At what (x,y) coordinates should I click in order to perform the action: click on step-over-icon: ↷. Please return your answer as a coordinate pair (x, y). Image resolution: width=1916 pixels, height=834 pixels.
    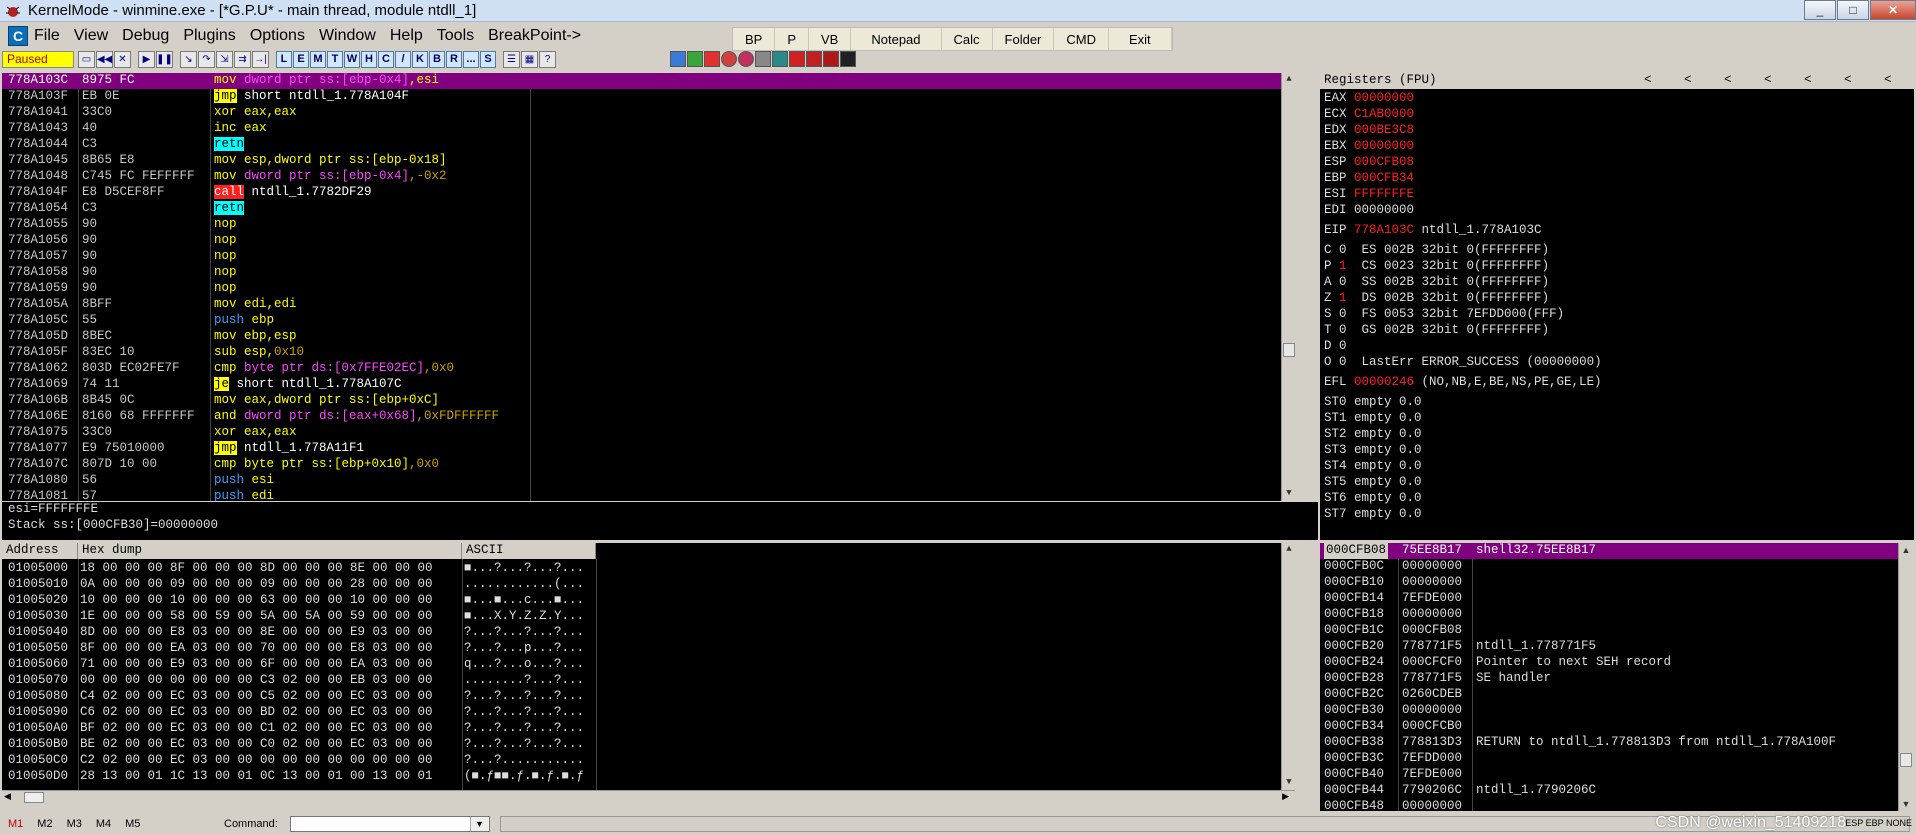
    Looking at the image, I should click on (206, 59).